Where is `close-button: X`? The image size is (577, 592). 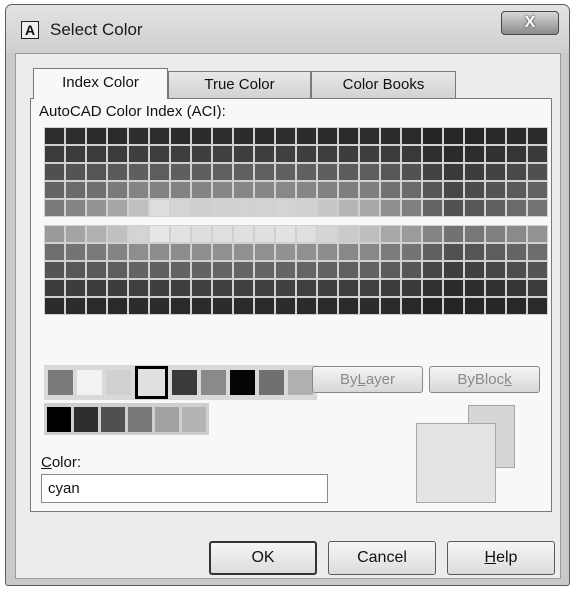
close-button: X is located at coordinates (530, 23).